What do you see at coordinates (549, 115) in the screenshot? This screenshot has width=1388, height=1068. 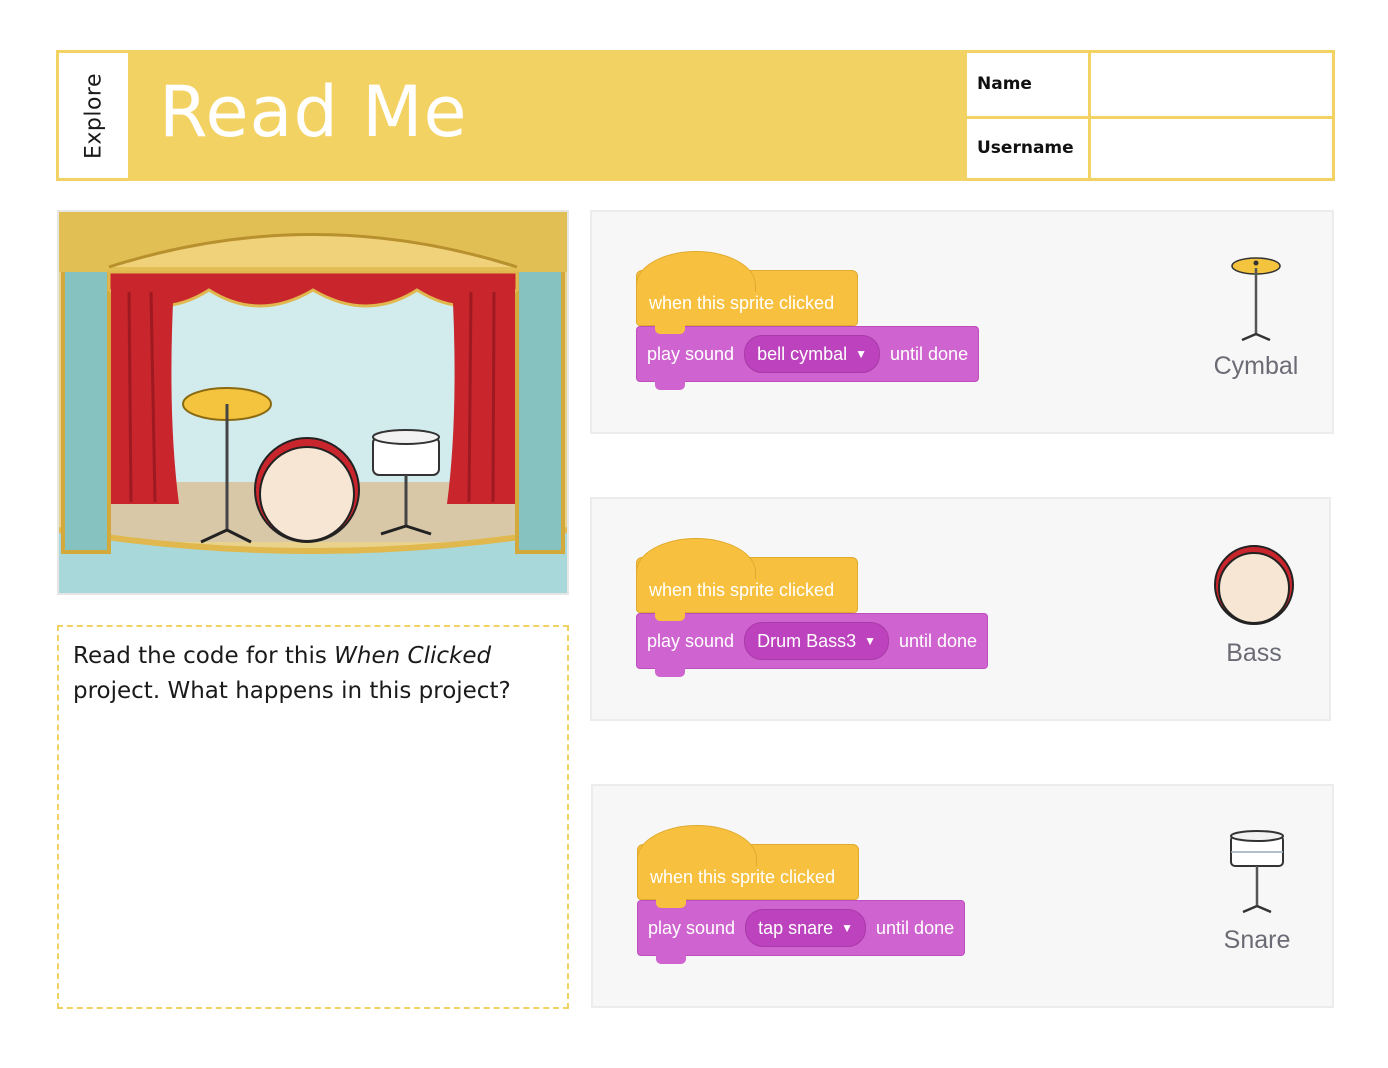 I see `title-band: Read Me` at bounding box center [549, 115].